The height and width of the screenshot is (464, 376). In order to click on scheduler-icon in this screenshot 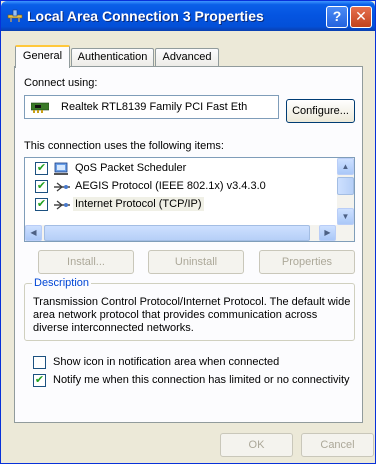, I will do `click(61, 168)`.